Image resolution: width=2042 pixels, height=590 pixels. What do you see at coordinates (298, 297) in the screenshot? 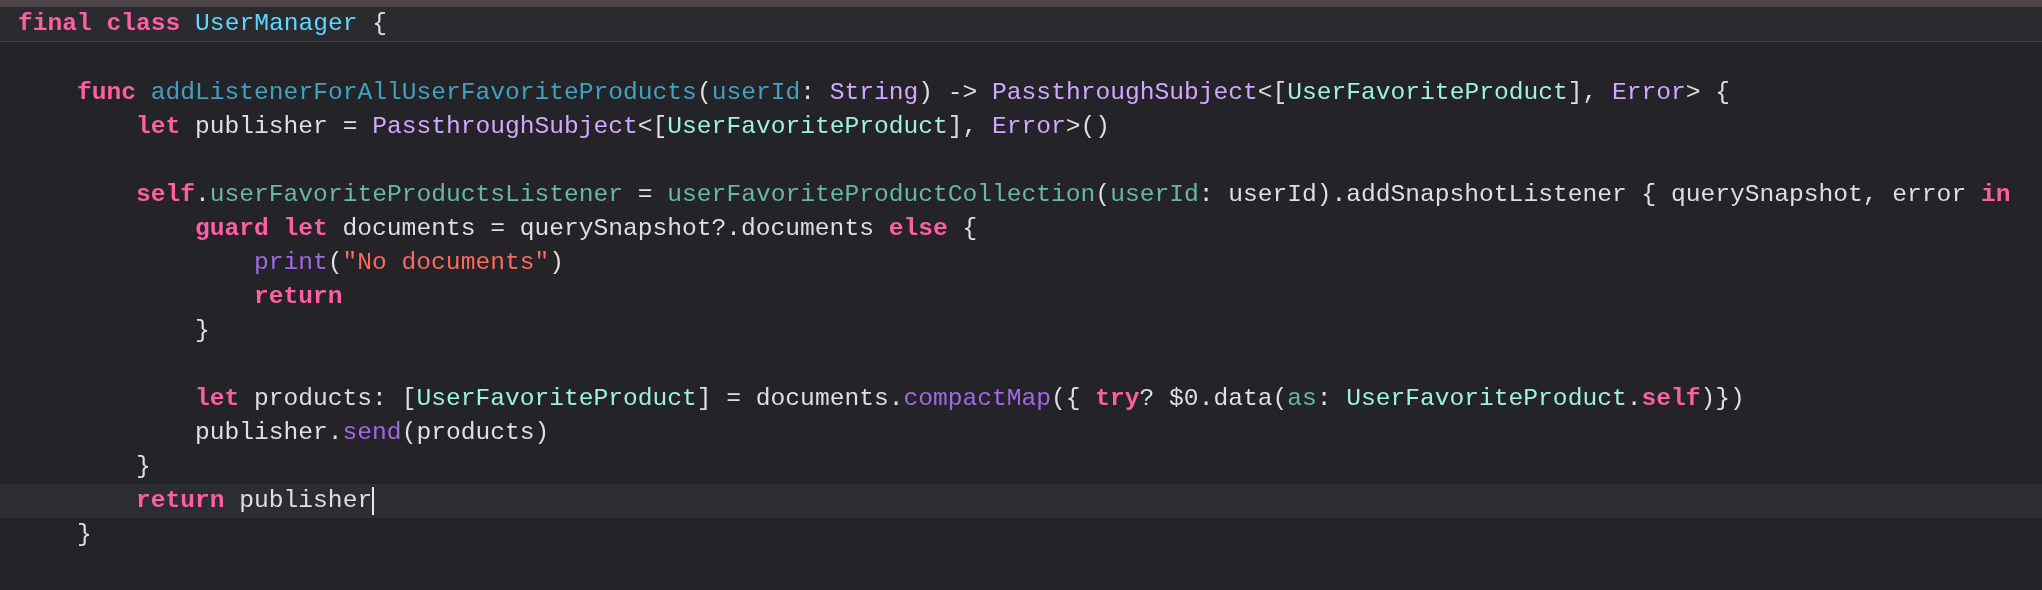
I see `code-line: return` at bounding box center [298, 297].